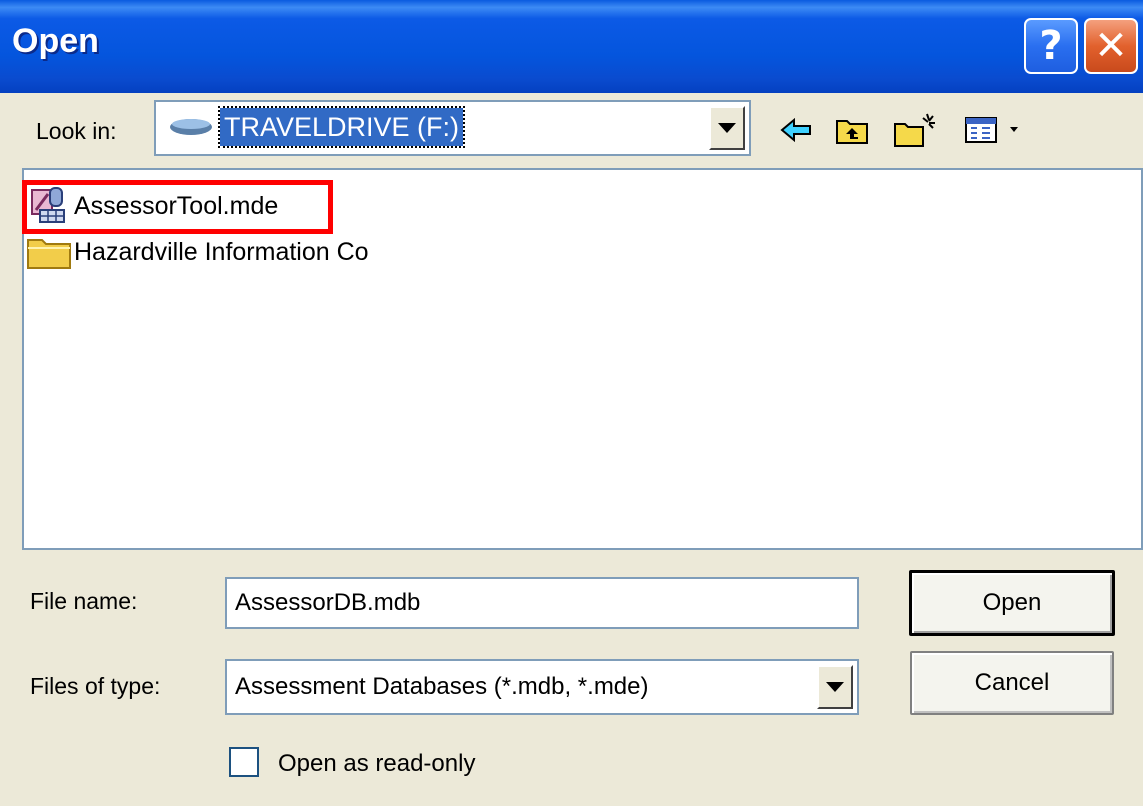 This screenshot has height=806, width=1143. What do you see at coordinates (1012, 603) in the screenshot?
I see `open-button: Open` at bounding box center [1012, 603].